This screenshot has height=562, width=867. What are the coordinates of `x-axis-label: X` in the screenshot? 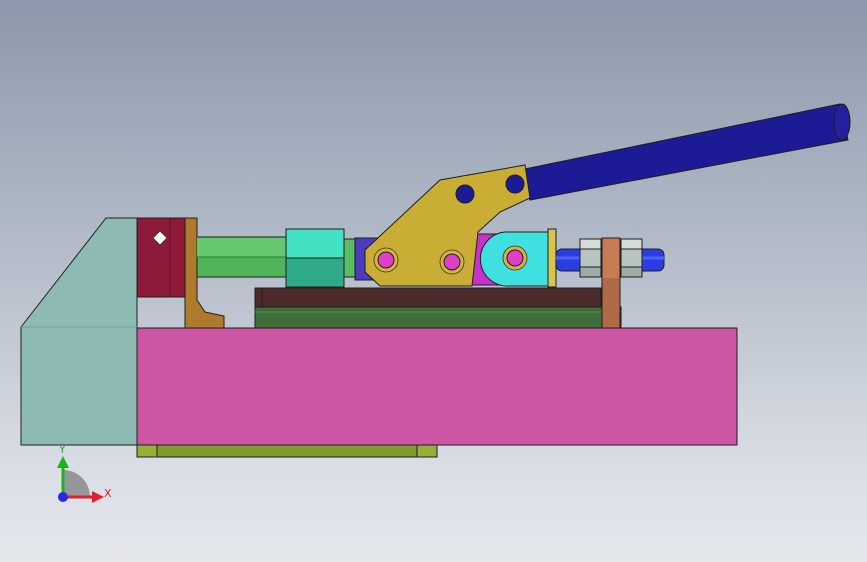 It's located at (108, 493).